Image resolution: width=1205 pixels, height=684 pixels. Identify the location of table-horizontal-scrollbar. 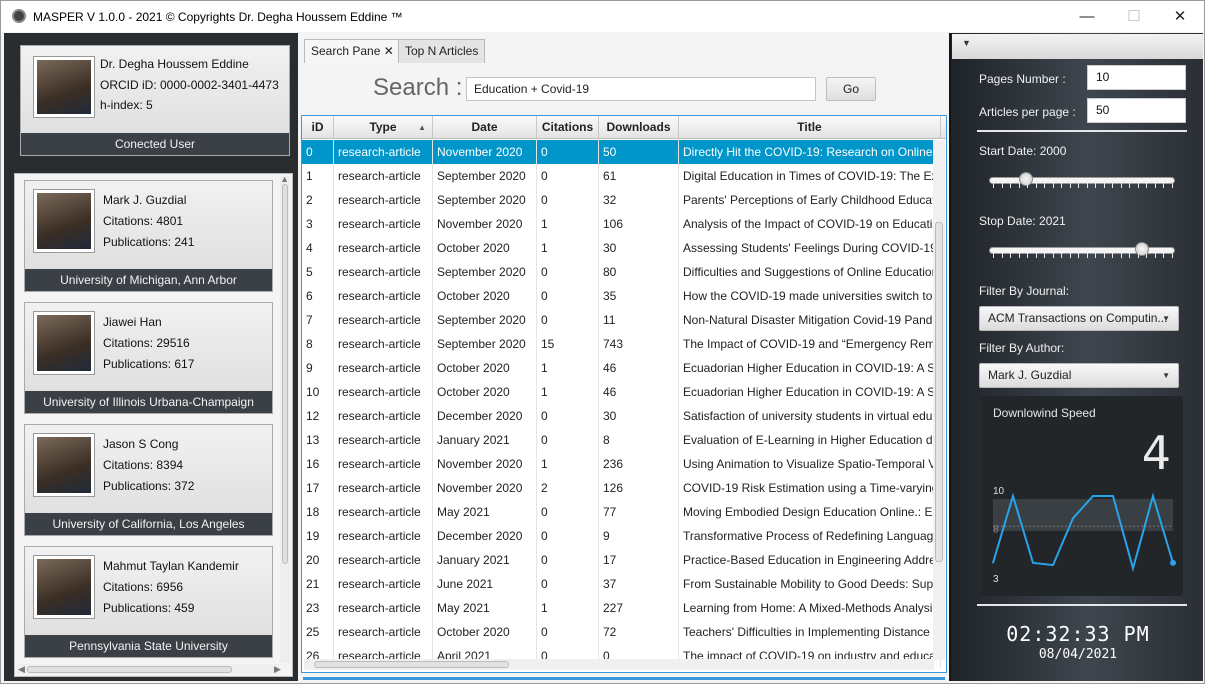
(619, 664).